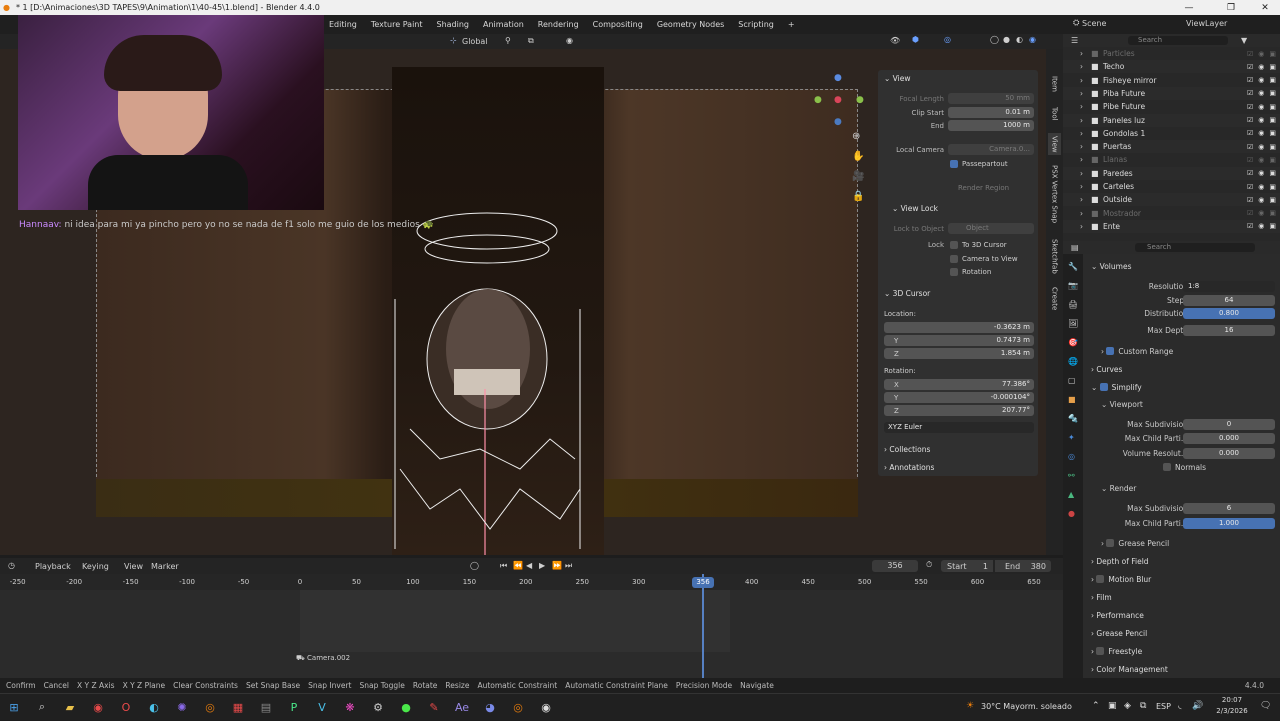 The image size is (1280, 721). Describe the element at coordinates (959, 327) in the screenshot. I see `cursor-loc-x-field: -0.3623 m` at that location.